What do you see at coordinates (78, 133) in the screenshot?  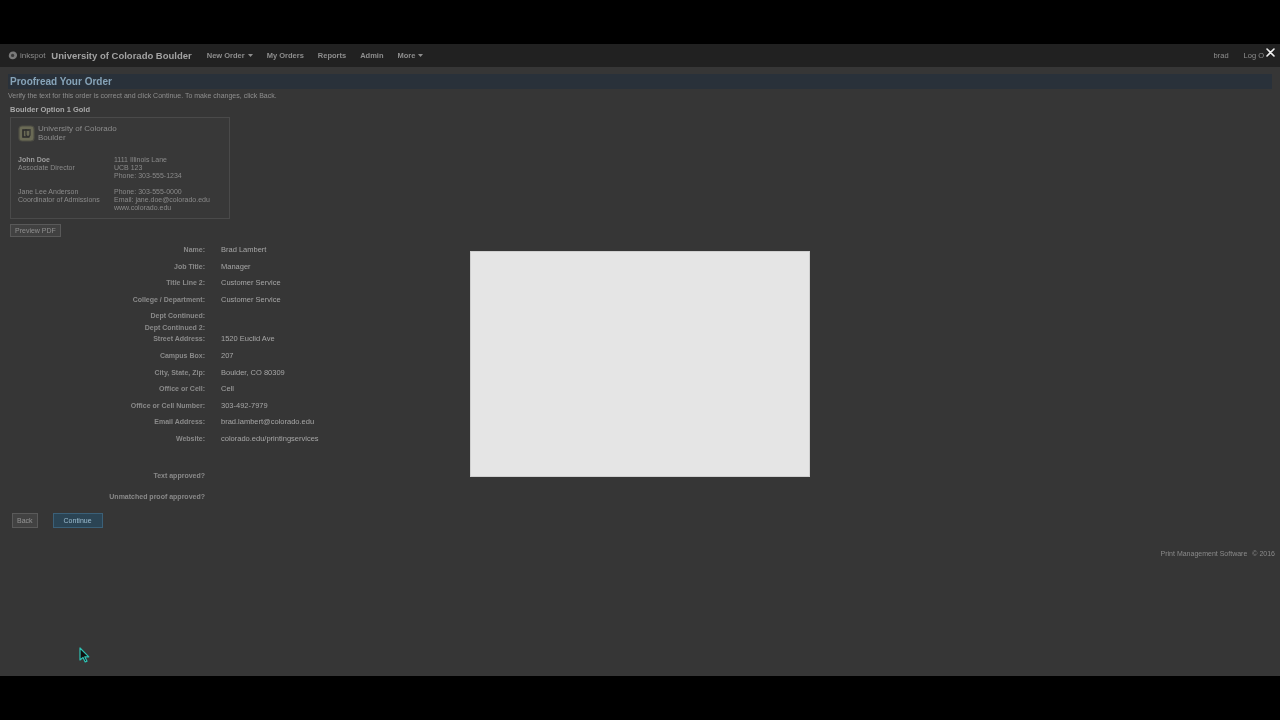 I see `card-logo-text: University of Colorado Boulder` at bounding box center [78, 133].